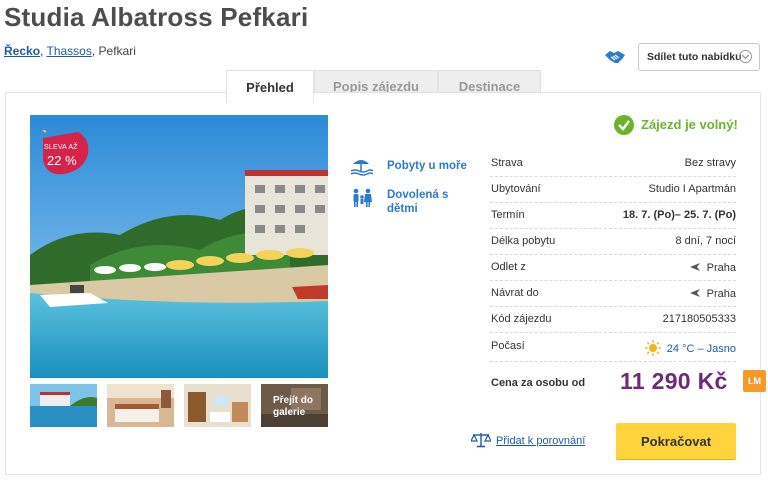  I want to click on gallery-link-label: Přejít do galerie, so click(298, 407).